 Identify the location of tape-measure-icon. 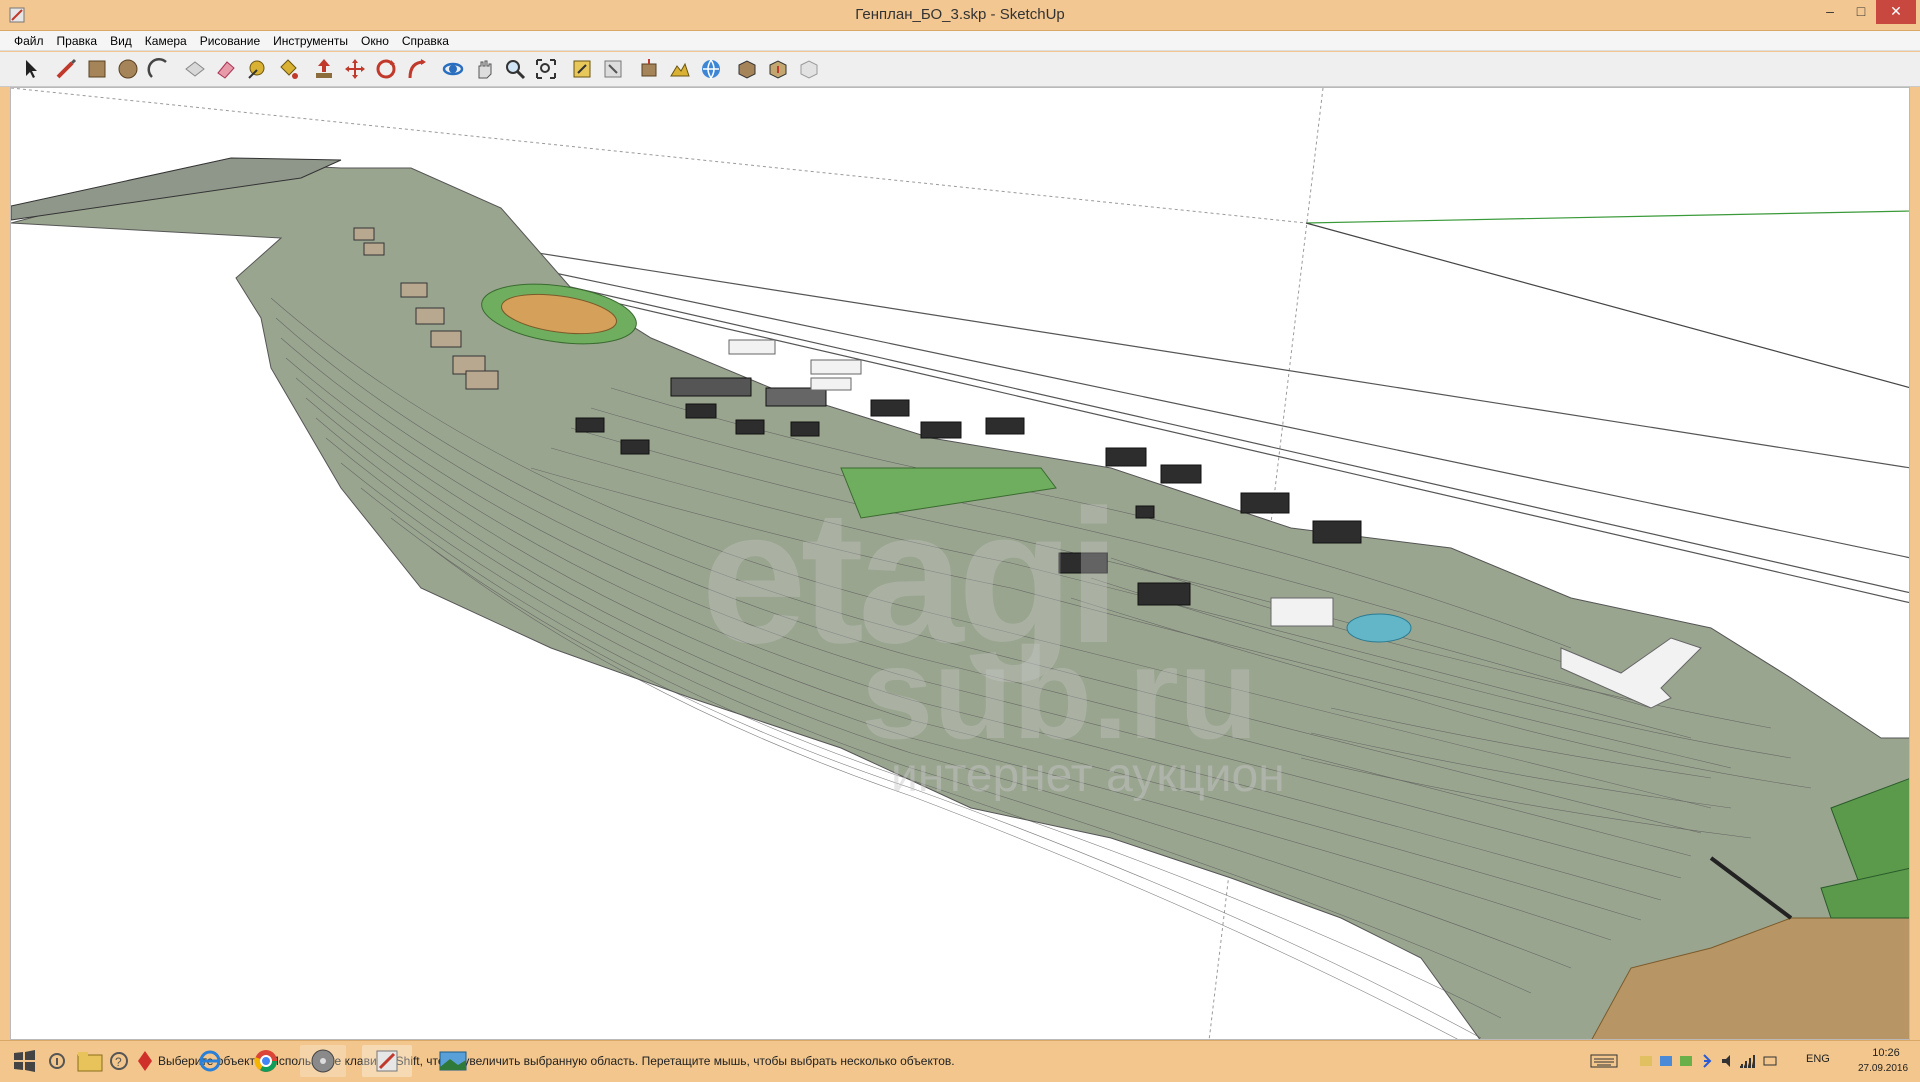
(257, 69).